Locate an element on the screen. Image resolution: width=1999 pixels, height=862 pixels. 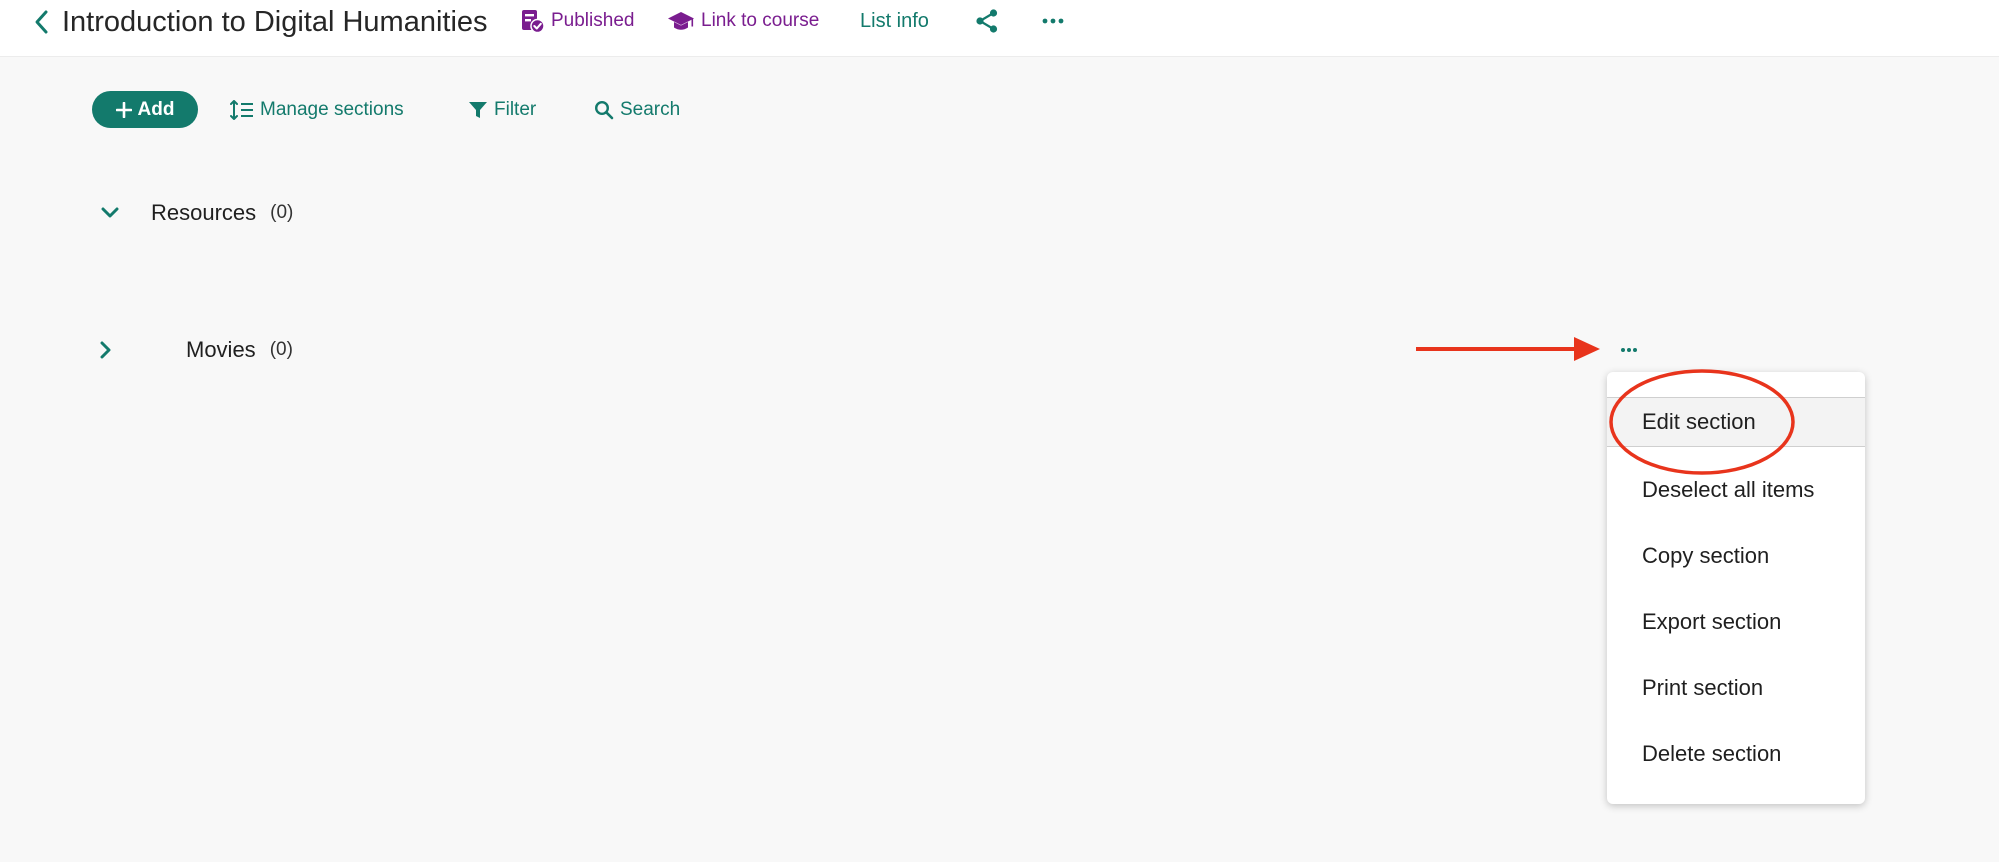
add-label: Add is located at coordinates (156, 109).